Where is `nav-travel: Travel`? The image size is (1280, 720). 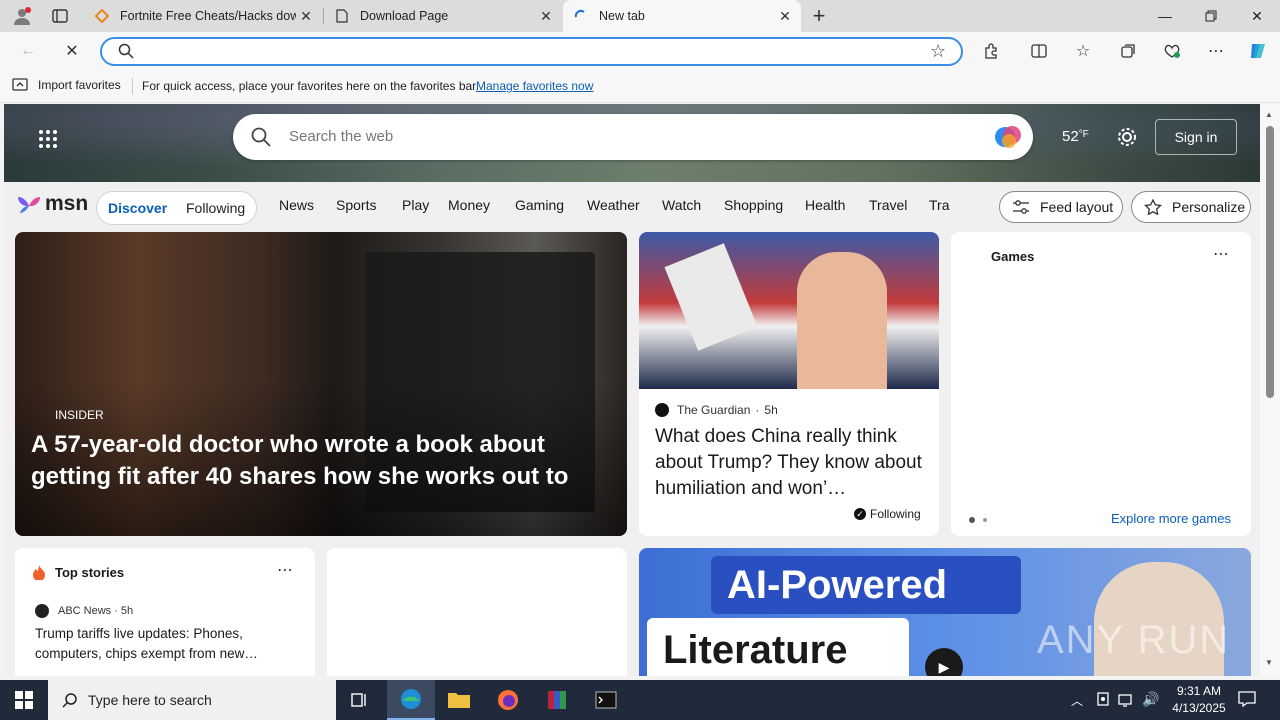
nav-travel: Travel is located at coordinates (888, 205).